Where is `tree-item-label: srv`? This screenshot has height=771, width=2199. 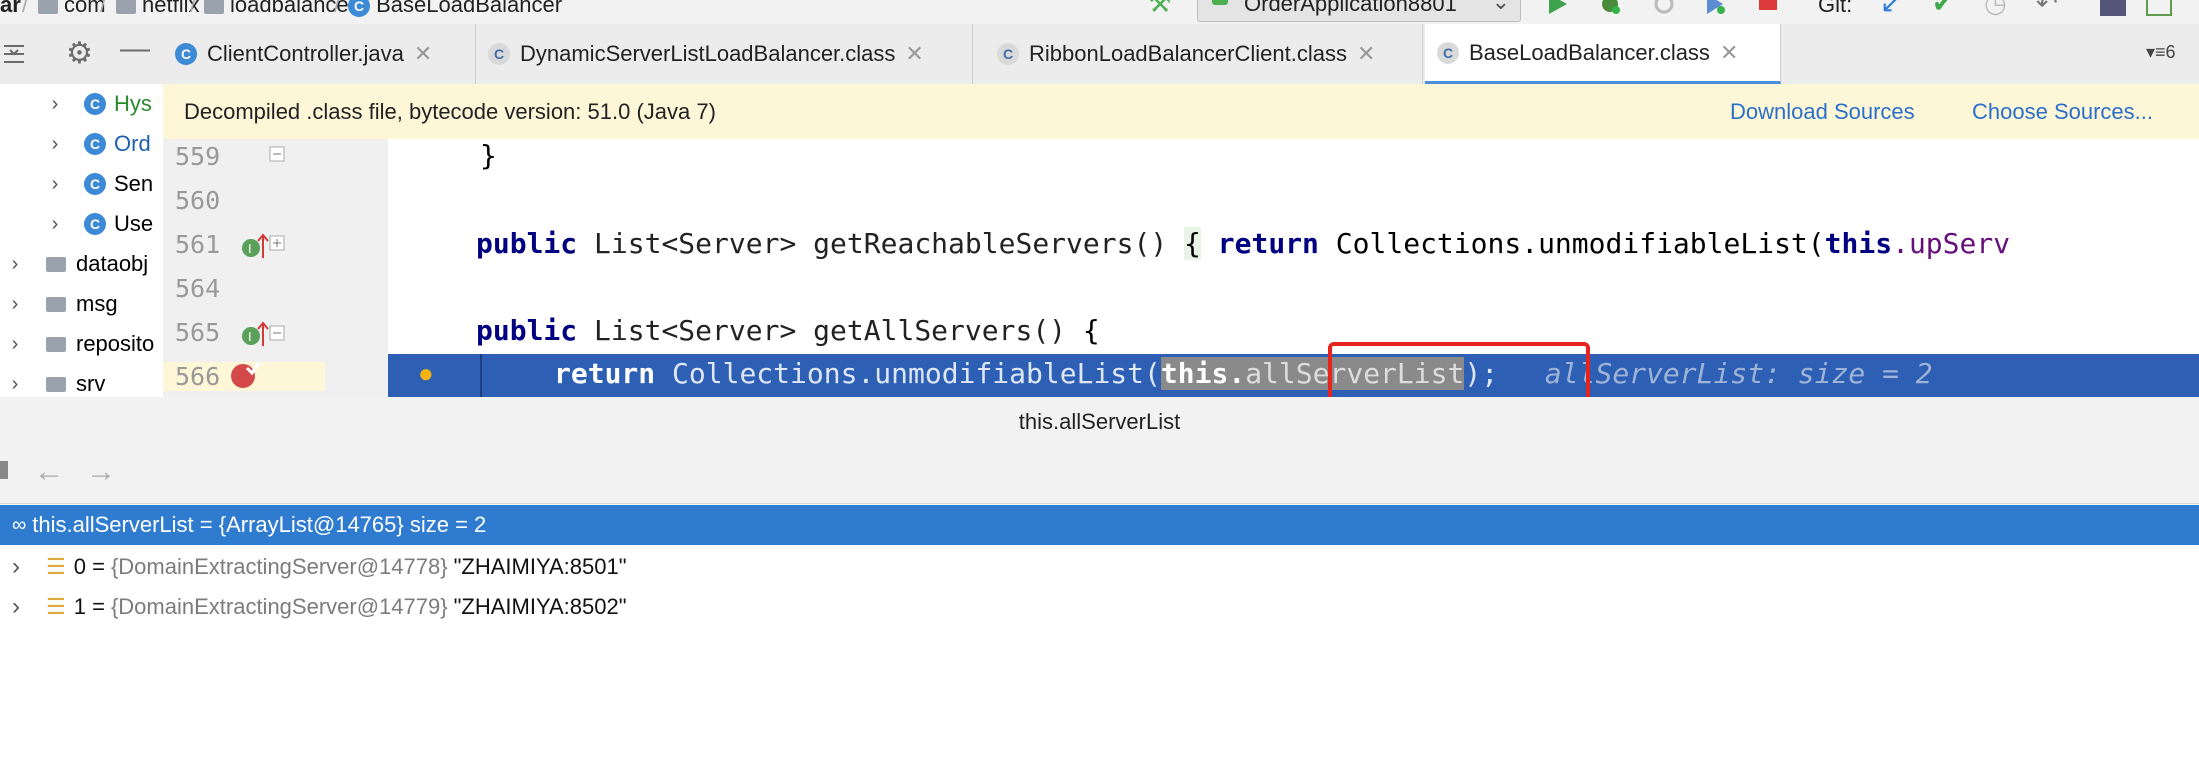 tree-item-label: srv is located at coordinates (91, 383).